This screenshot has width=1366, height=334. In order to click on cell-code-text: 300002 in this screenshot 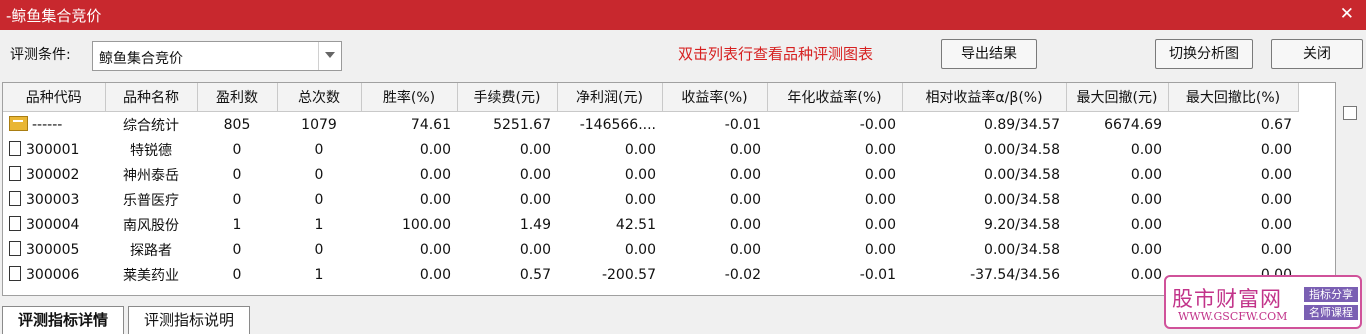, I will do `click(53, 175)`.